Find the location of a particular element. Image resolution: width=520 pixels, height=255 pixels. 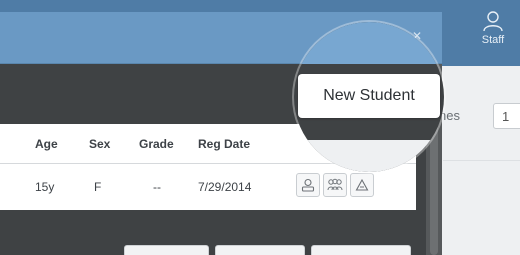

spotlight-page-area is located at coordinates (369, 156).